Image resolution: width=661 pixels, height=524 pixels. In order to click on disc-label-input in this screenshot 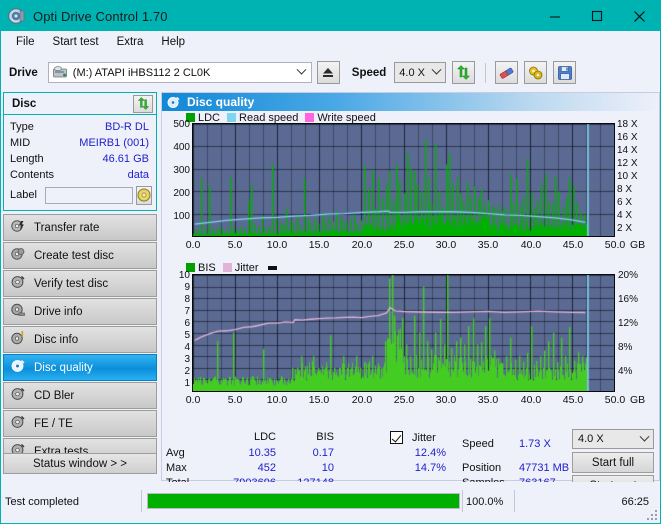, I will do `click(88, 195)`.